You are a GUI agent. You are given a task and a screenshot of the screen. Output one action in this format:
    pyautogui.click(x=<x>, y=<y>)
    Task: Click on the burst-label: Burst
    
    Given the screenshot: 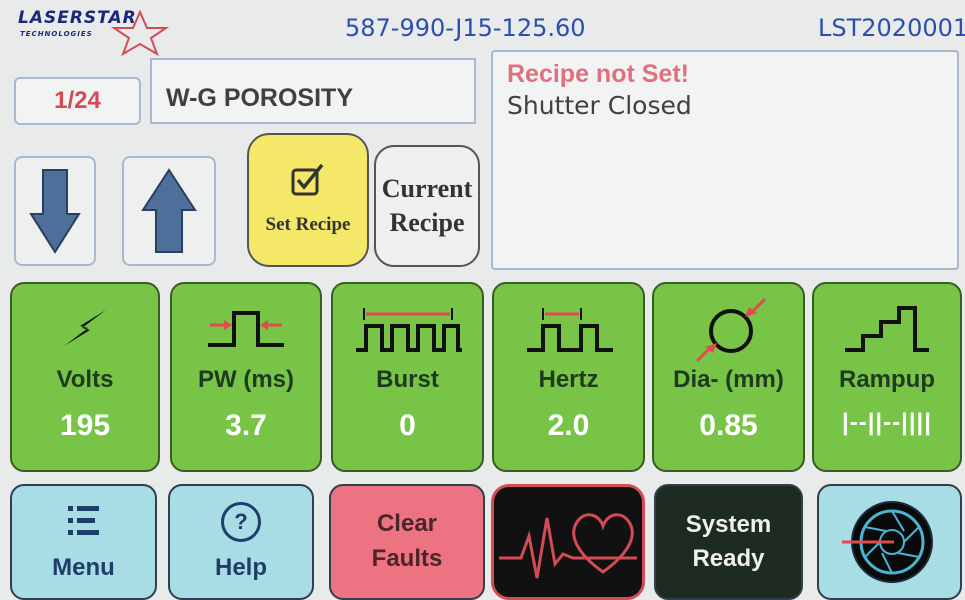 What is the action you would take?
    pyautogui.click(x=407, y=379)
    